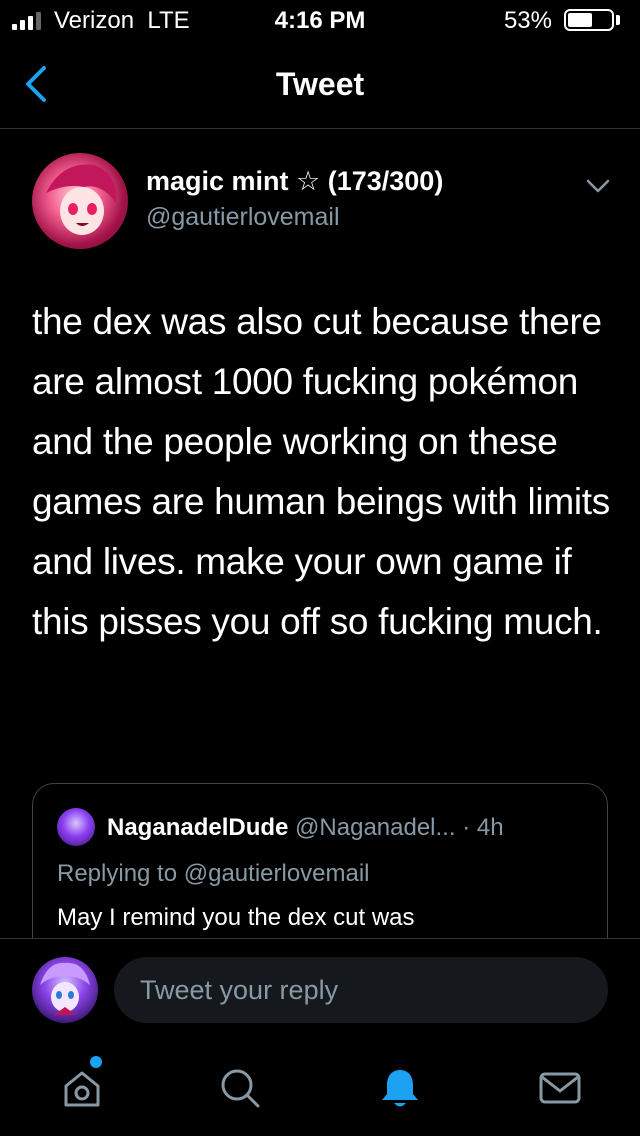 The width and height of the screenshot is (640, 1136). What do you see at coordinates (243, 217) in the screenshot?
I see `author-handle: @gautierlovemail` at bounding box center [243, 217].